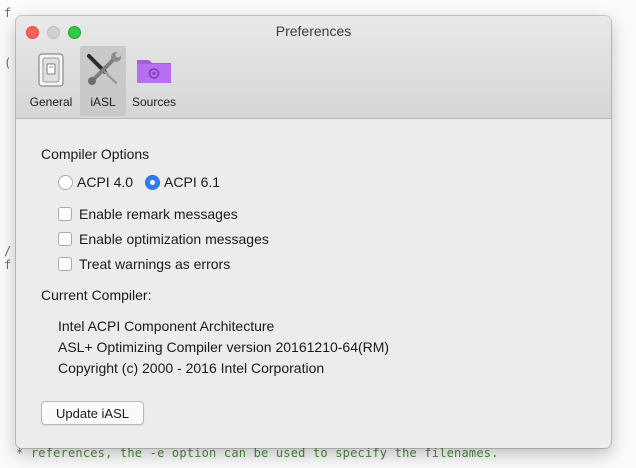 This screenshot has height=468, width=636. I want to click on radio-button-selected, so click(153, 182).